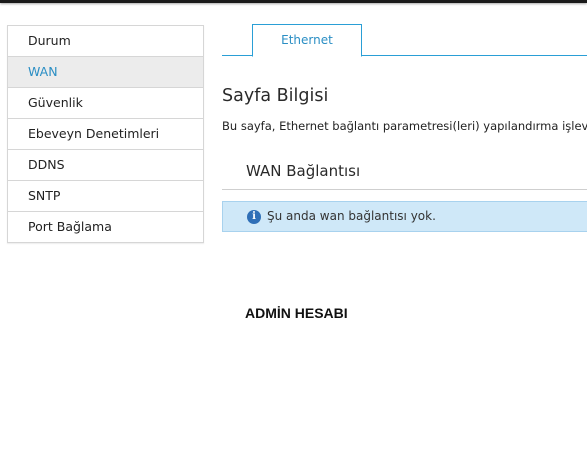 The height and width of the screenshot is (466, 587). I want to click on info-message-text: Şu anda wan bağlantısı yok., so click(351, 216).